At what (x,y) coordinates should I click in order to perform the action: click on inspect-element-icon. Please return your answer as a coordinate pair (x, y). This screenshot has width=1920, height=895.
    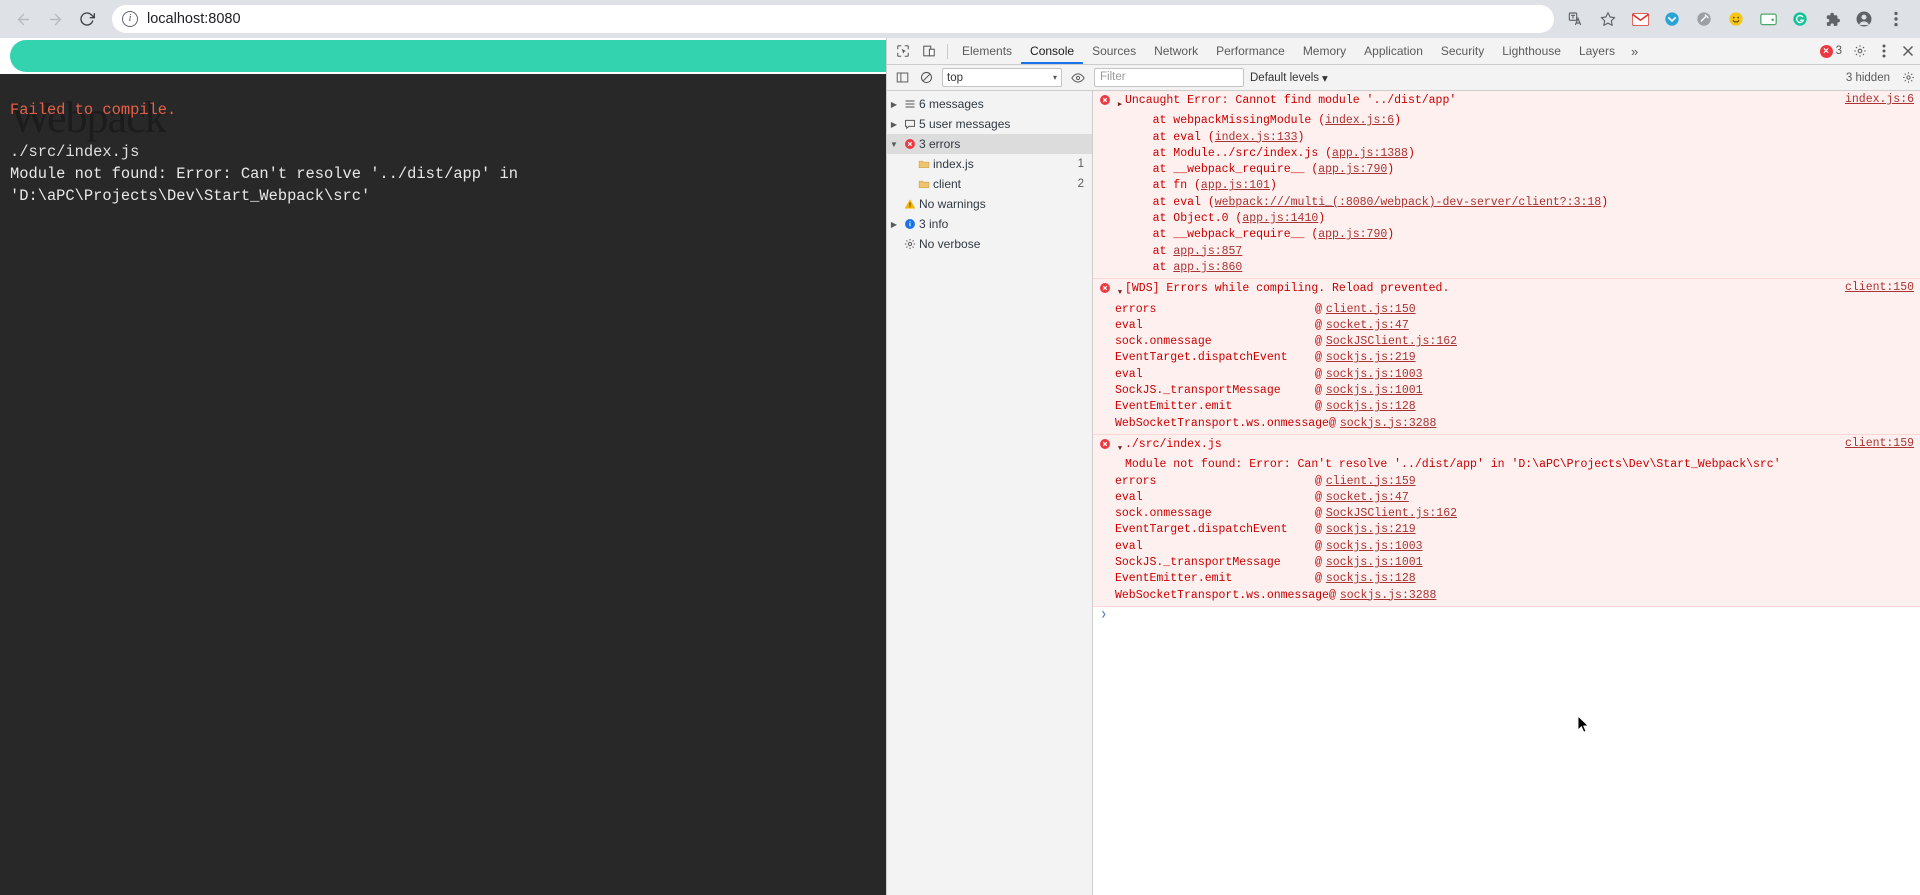
    Looking at the image, I should click on (903, 51).